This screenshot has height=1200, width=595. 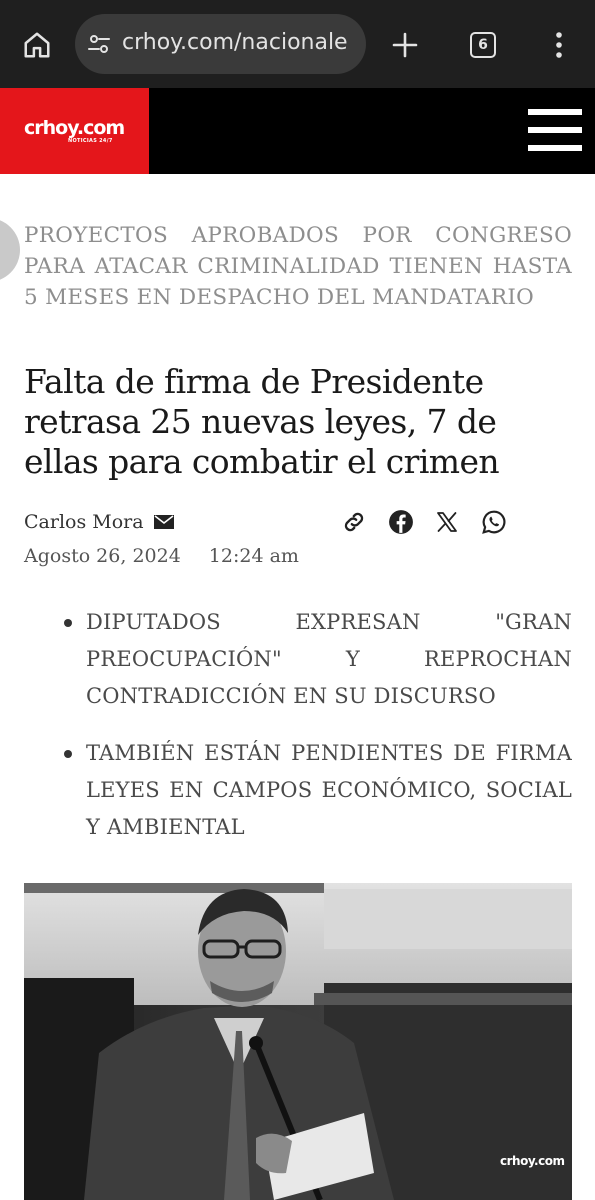 I want to click on site-header: crhoy.com NOTICIAS 24/7, so click(x=297, y=131).